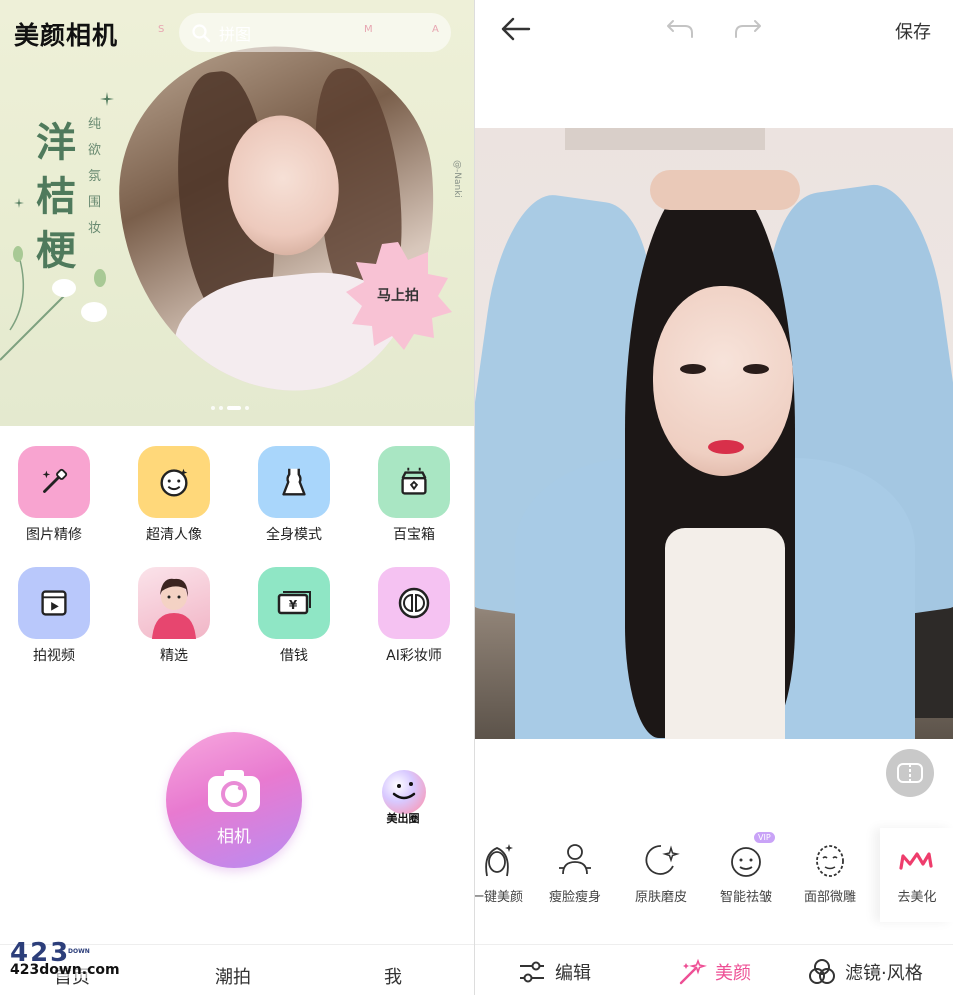  What do you see at coordinates (764, 837) in the screenshot?
I see `vip-badge: VIP` at bounding box center [764, 837].